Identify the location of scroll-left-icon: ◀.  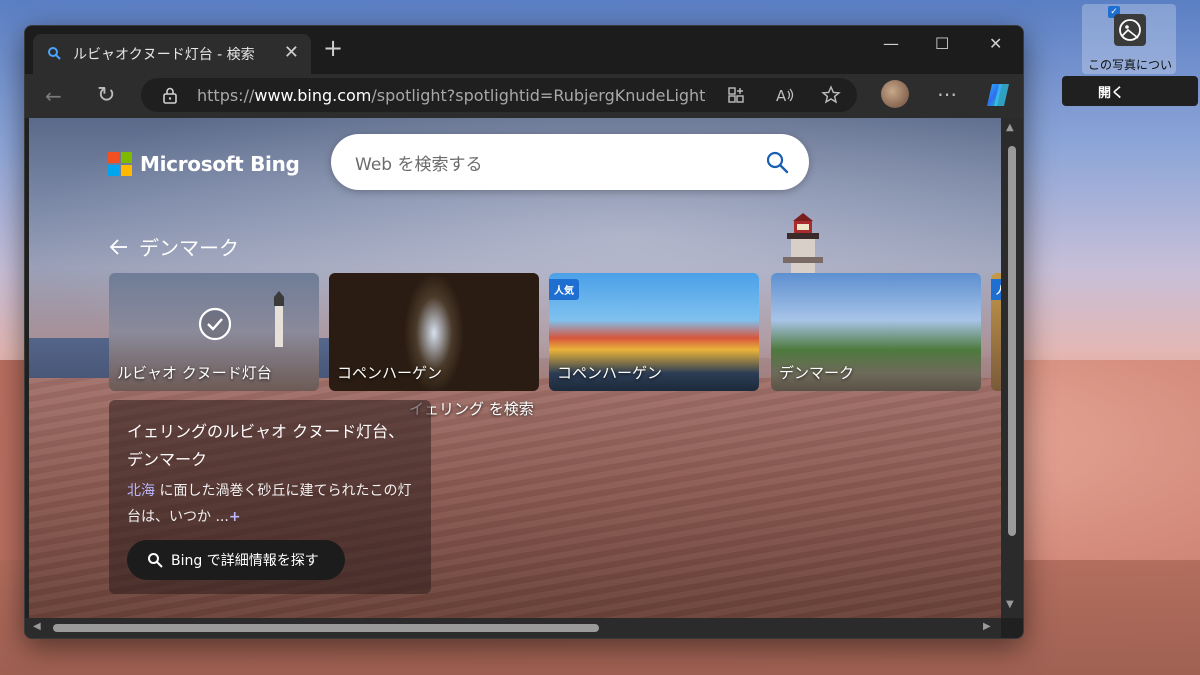
(37, 626).